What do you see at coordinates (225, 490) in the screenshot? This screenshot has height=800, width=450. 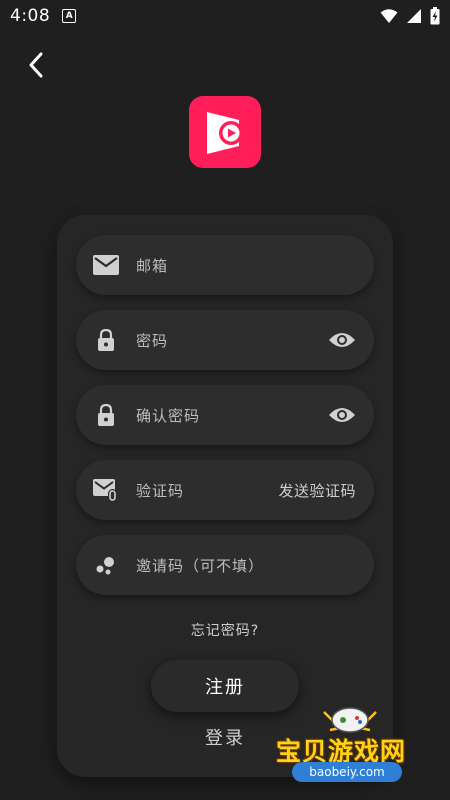 I see `verification-code-field: 验证码 发送验证码` at bounding box center [225, 490].